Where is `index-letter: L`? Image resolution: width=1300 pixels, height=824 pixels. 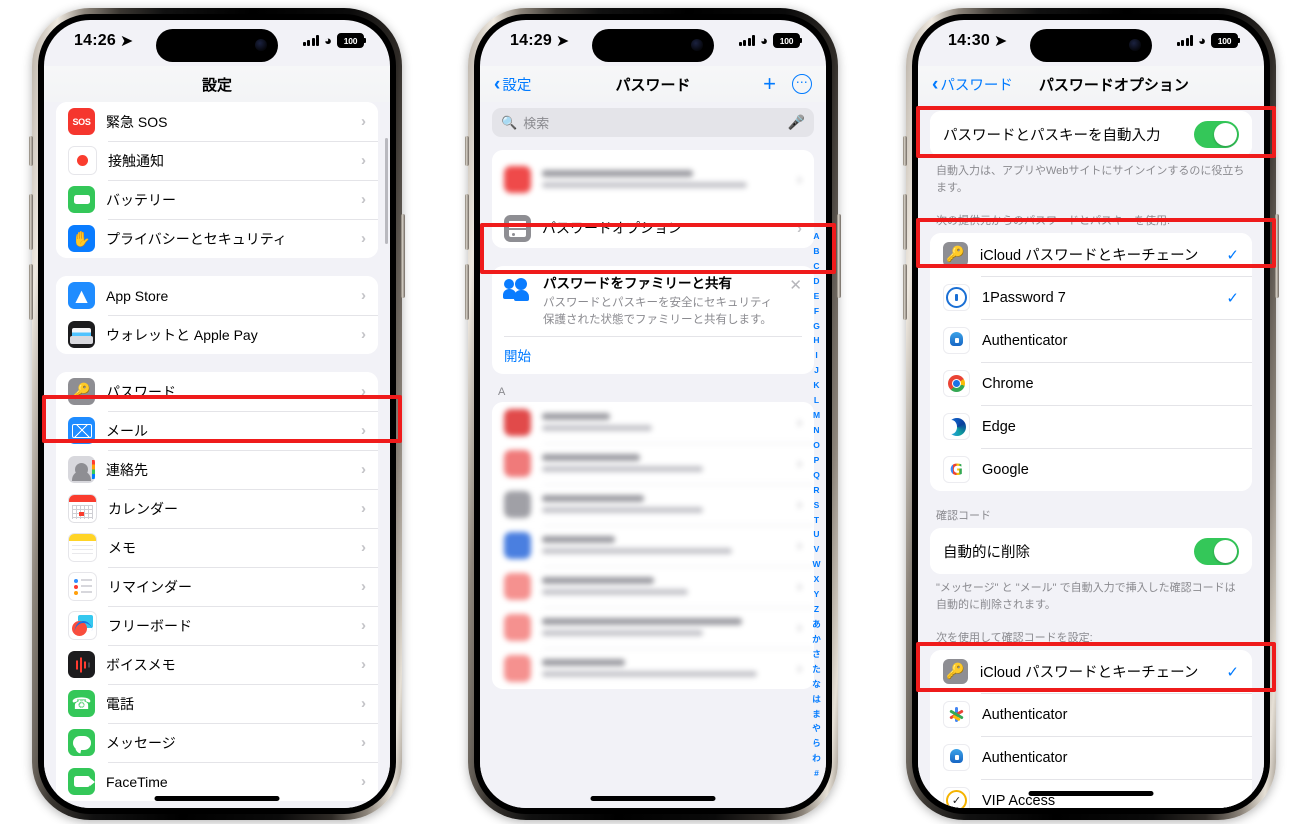
index-letter: L is located at coordinates (816, 400).